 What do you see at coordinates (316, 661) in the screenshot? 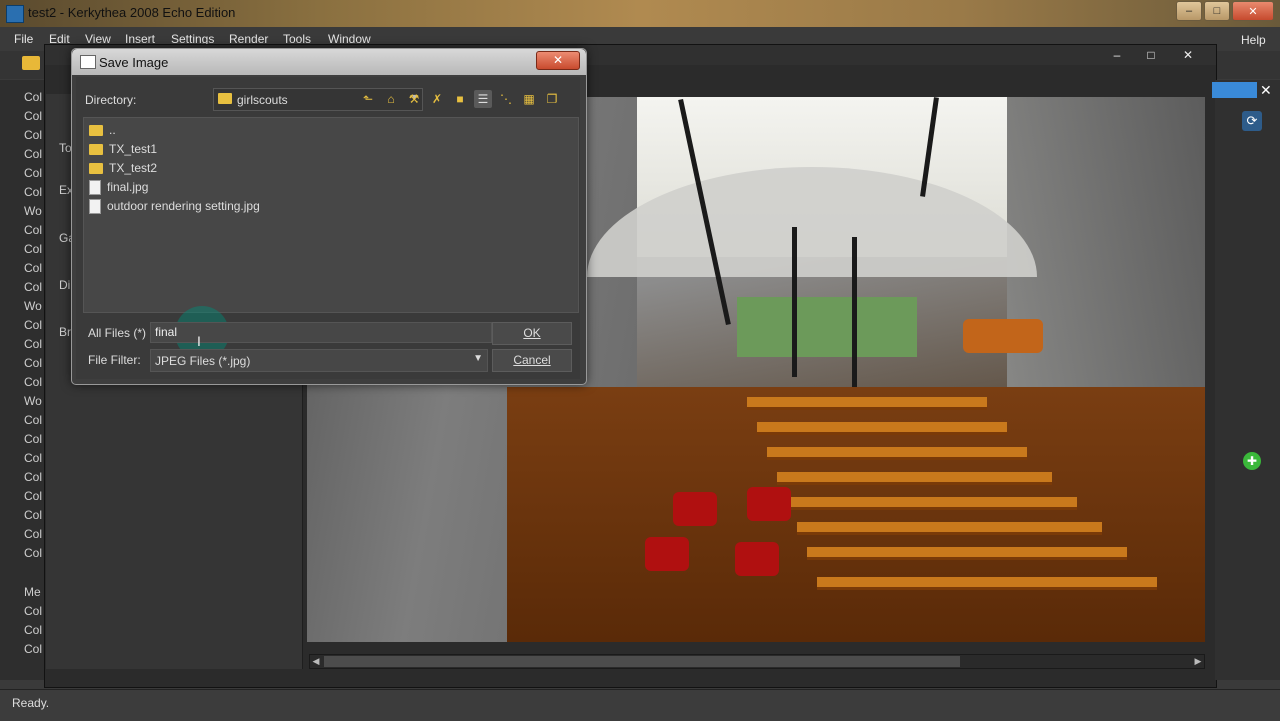
I see `scroll-left-icon: ◀` at bounding box center [316, 661].